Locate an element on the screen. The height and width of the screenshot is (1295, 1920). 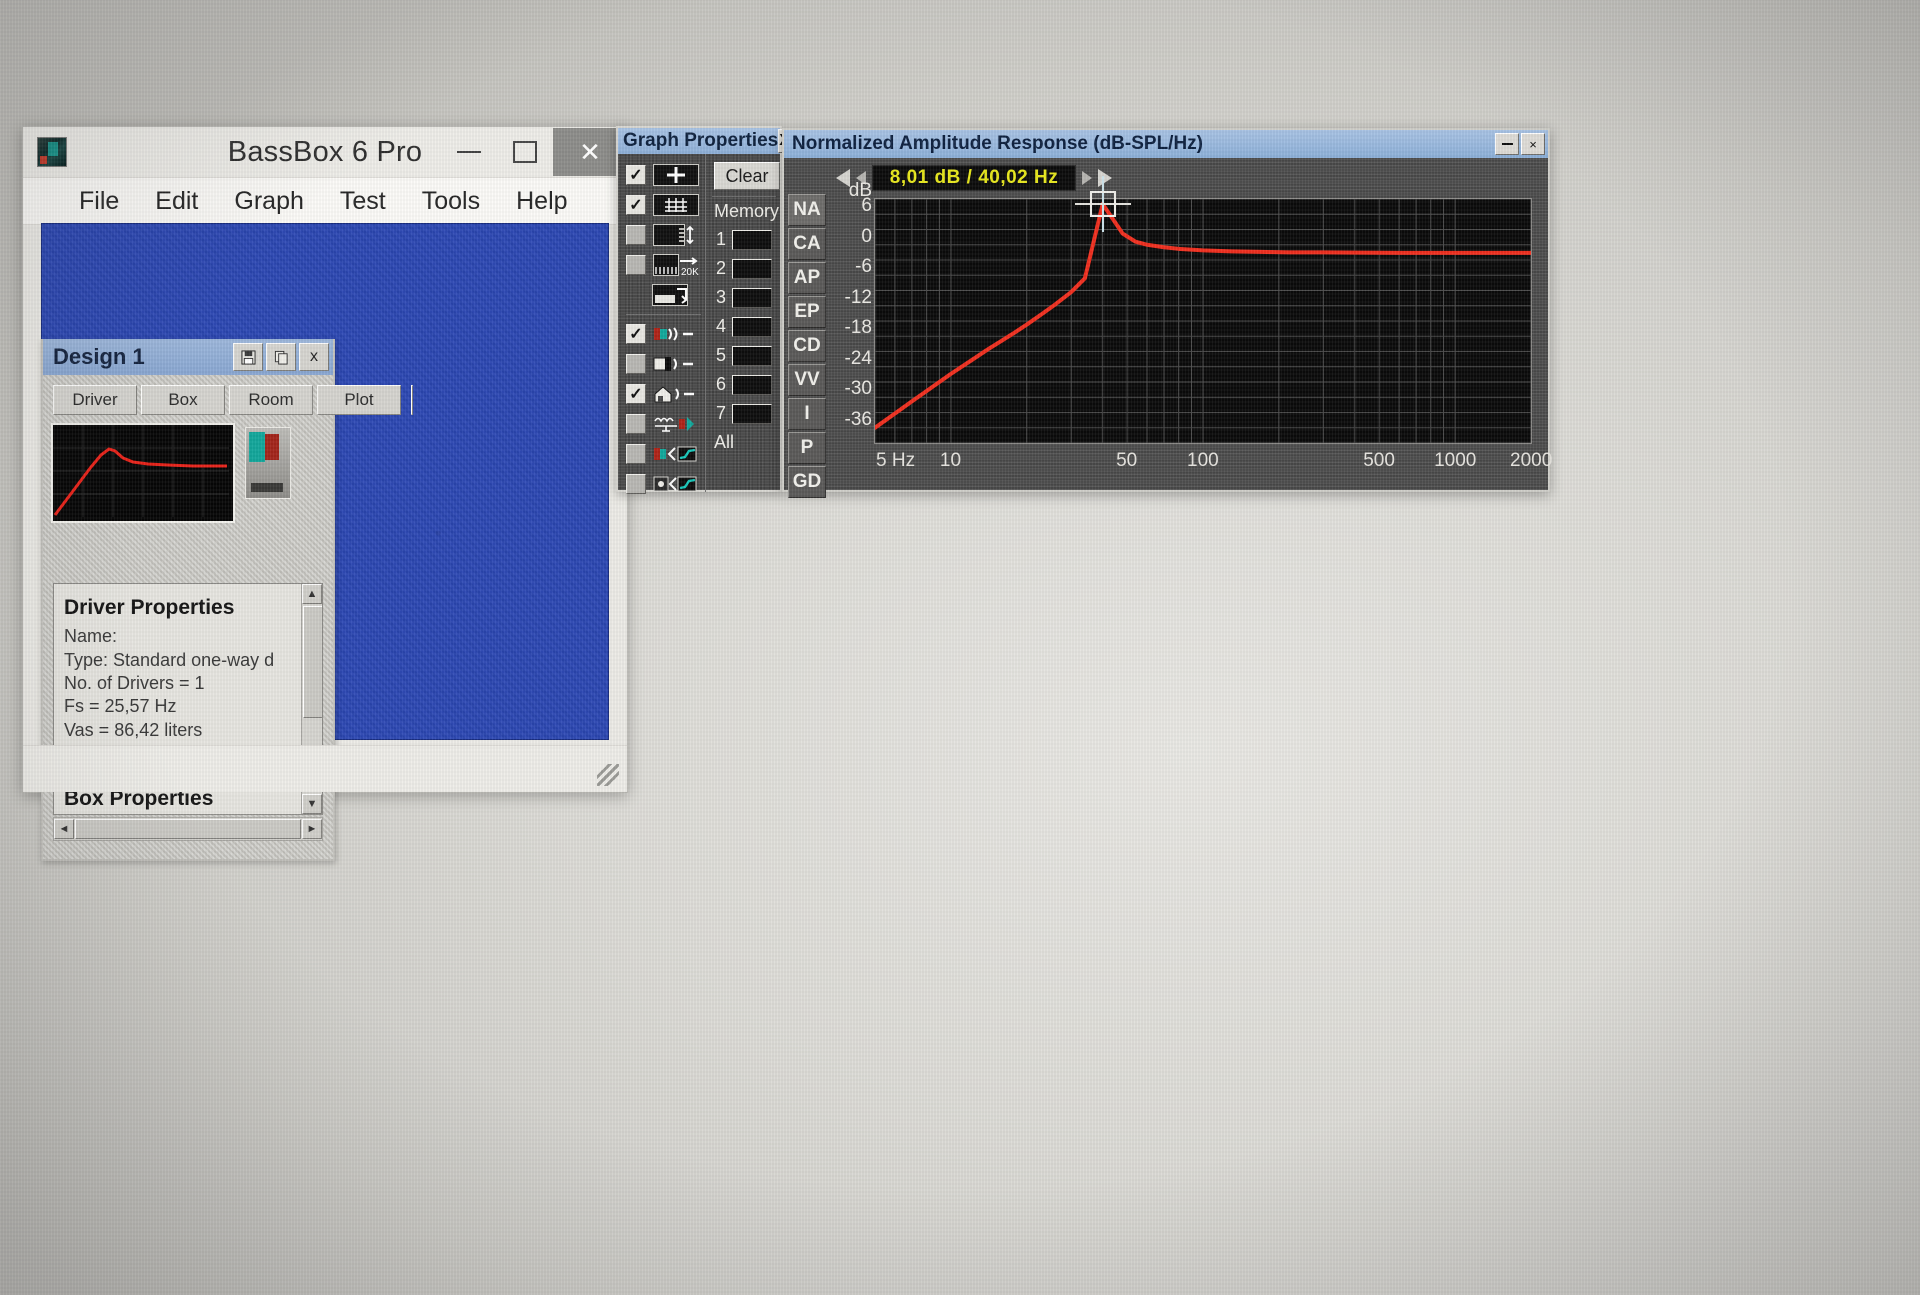
memory-column: Clear Memory 1 2 3 4 5 6 7 All is located at coordinates (743, 323).